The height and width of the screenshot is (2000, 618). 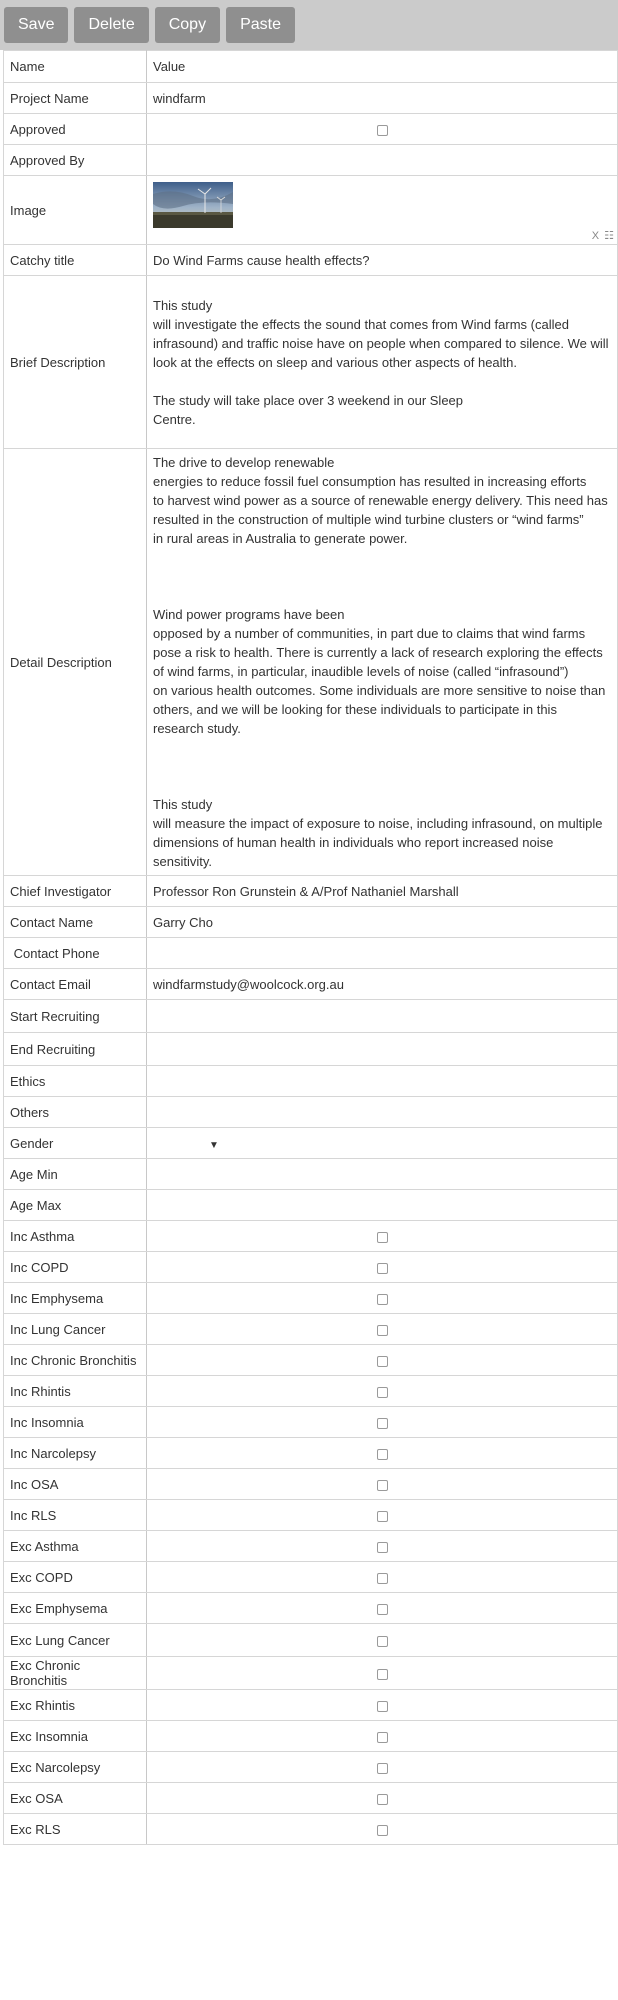 What do you see at coordinates (75, 1329) in the screenshot?
I see `field-label: Inc Lung Cancer` at bounding box center [75, 1329].